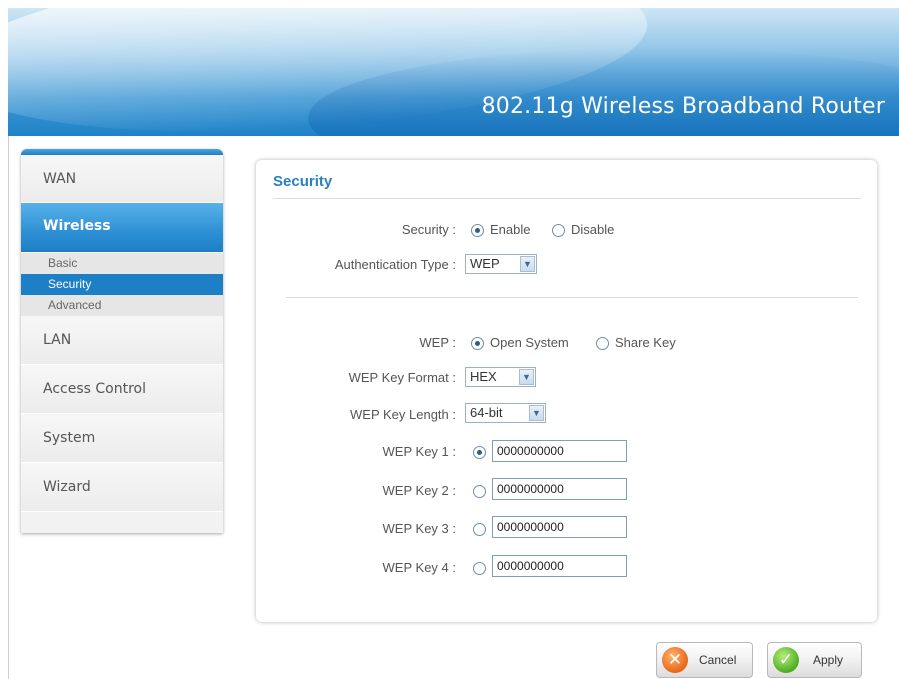  What do you see at coordinates (559, 566) in the screenshot?
I see `wep-key-4-input: 0000000000` at bounding box center [559, 566].